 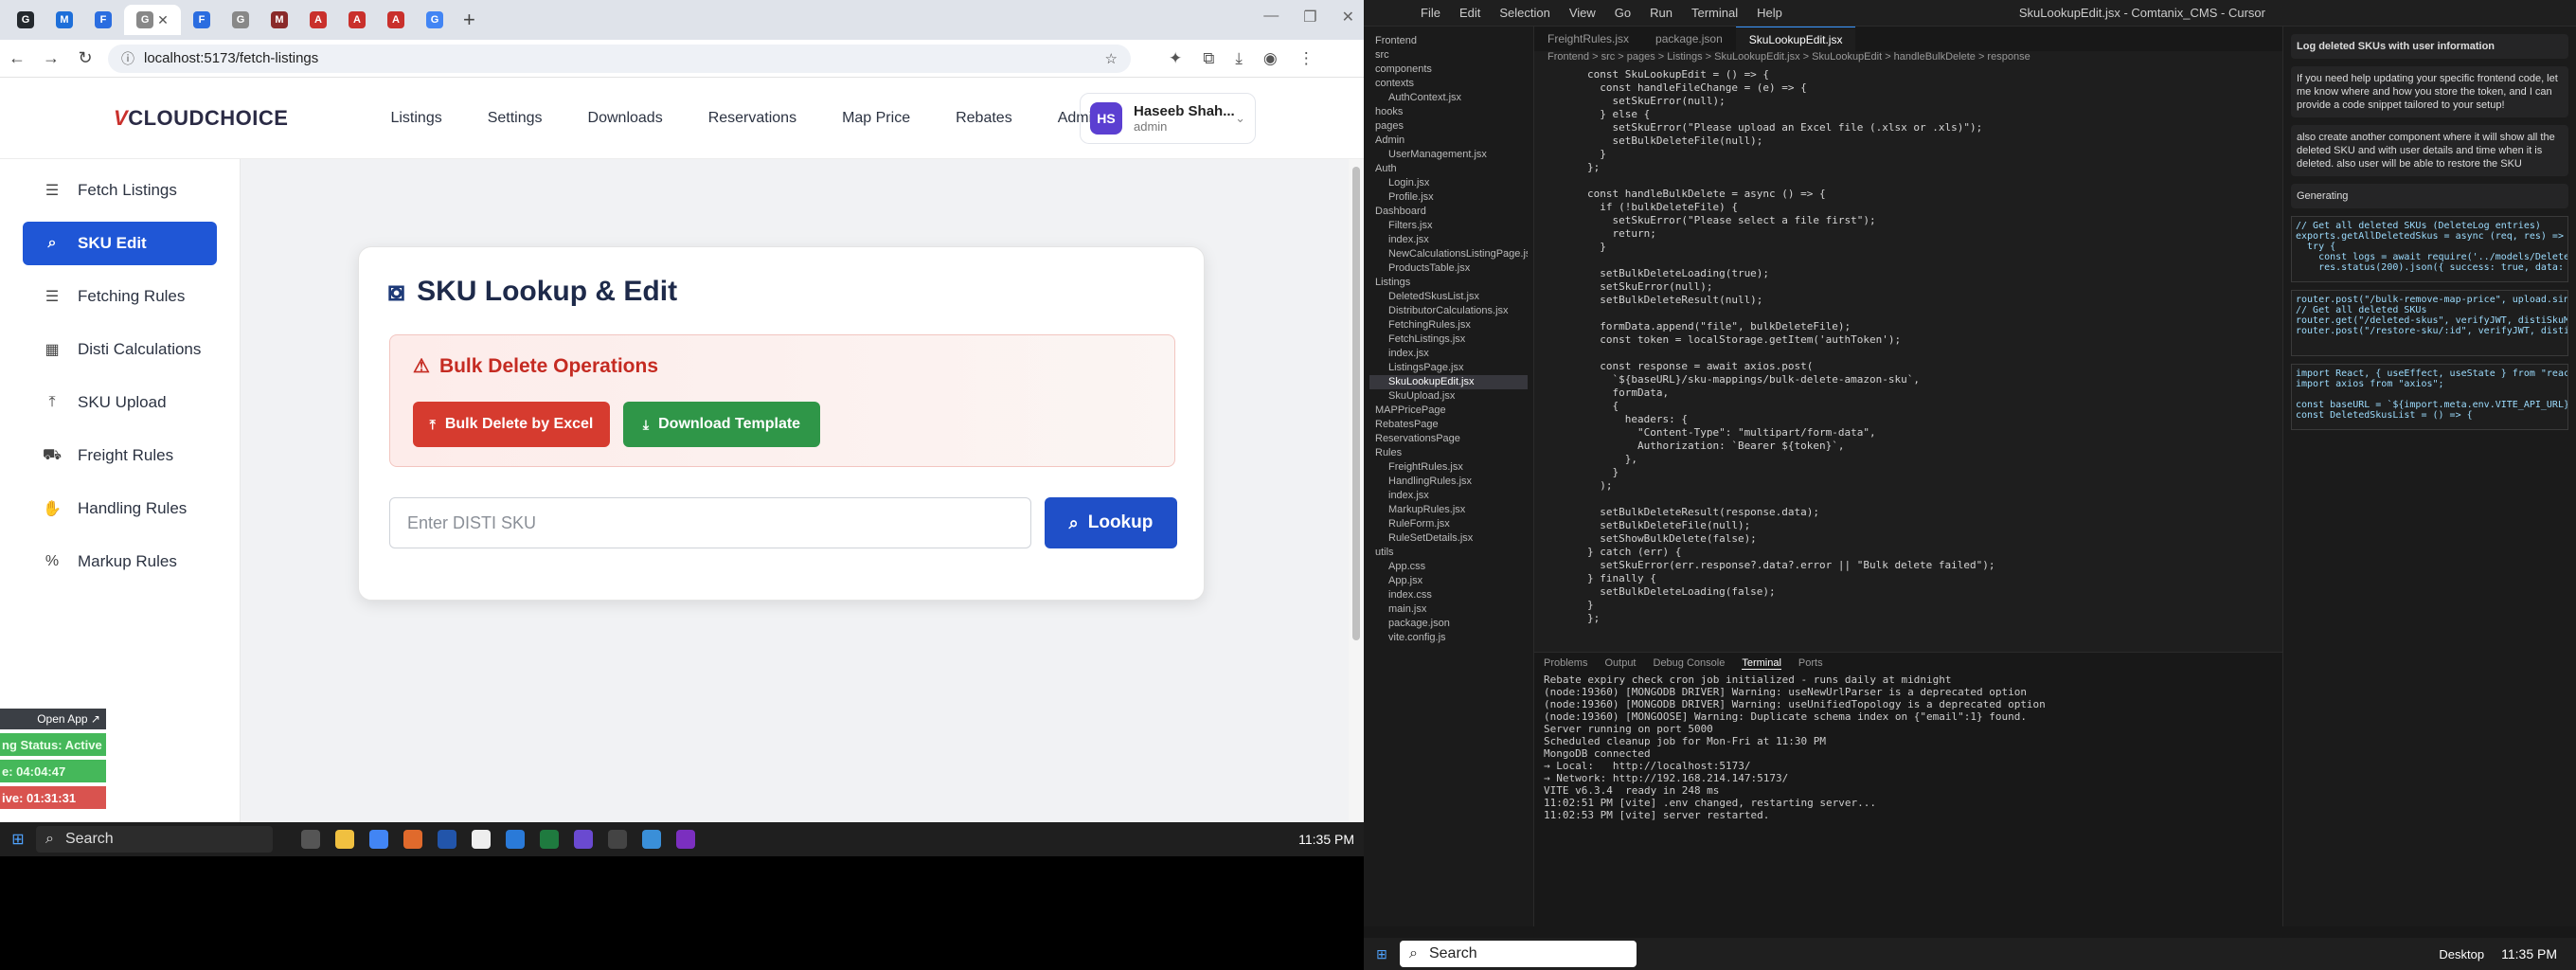 I want to click on file-item: AuthContext.jsx, so click(x=1448, y=98).